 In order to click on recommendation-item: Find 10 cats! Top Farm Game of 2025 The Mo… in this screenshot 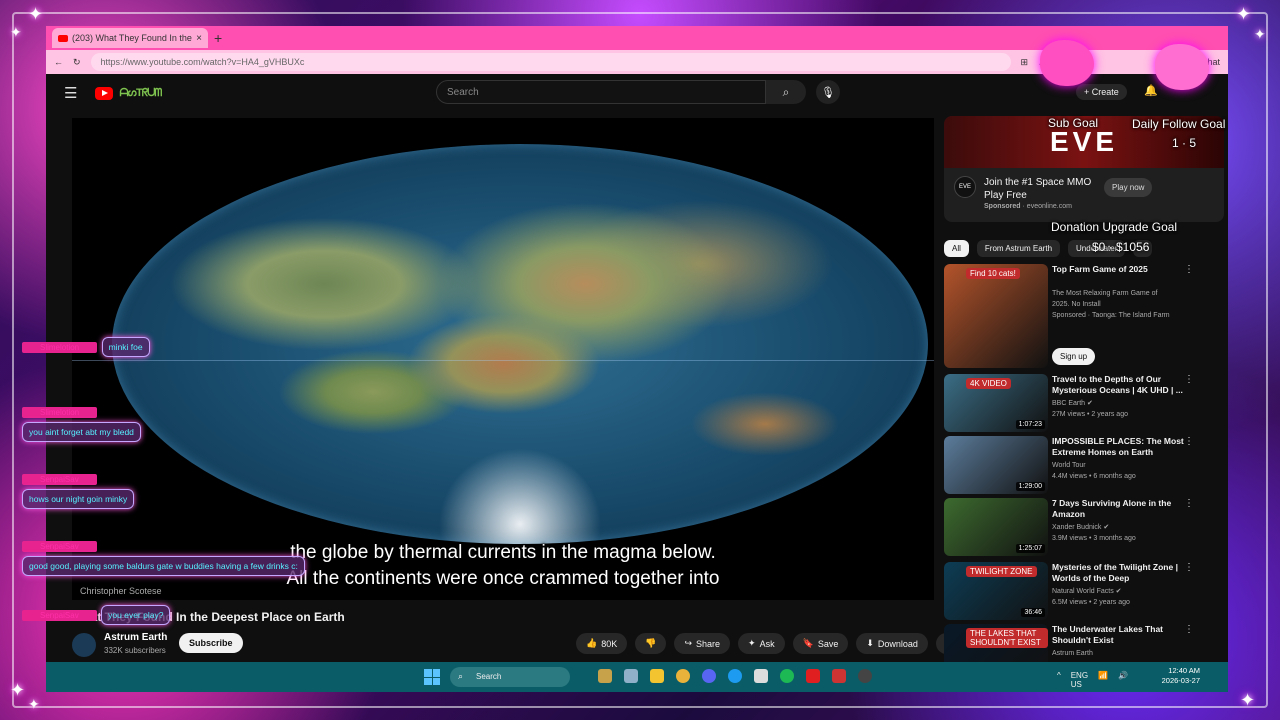, I will do `click(1084, 316)`.